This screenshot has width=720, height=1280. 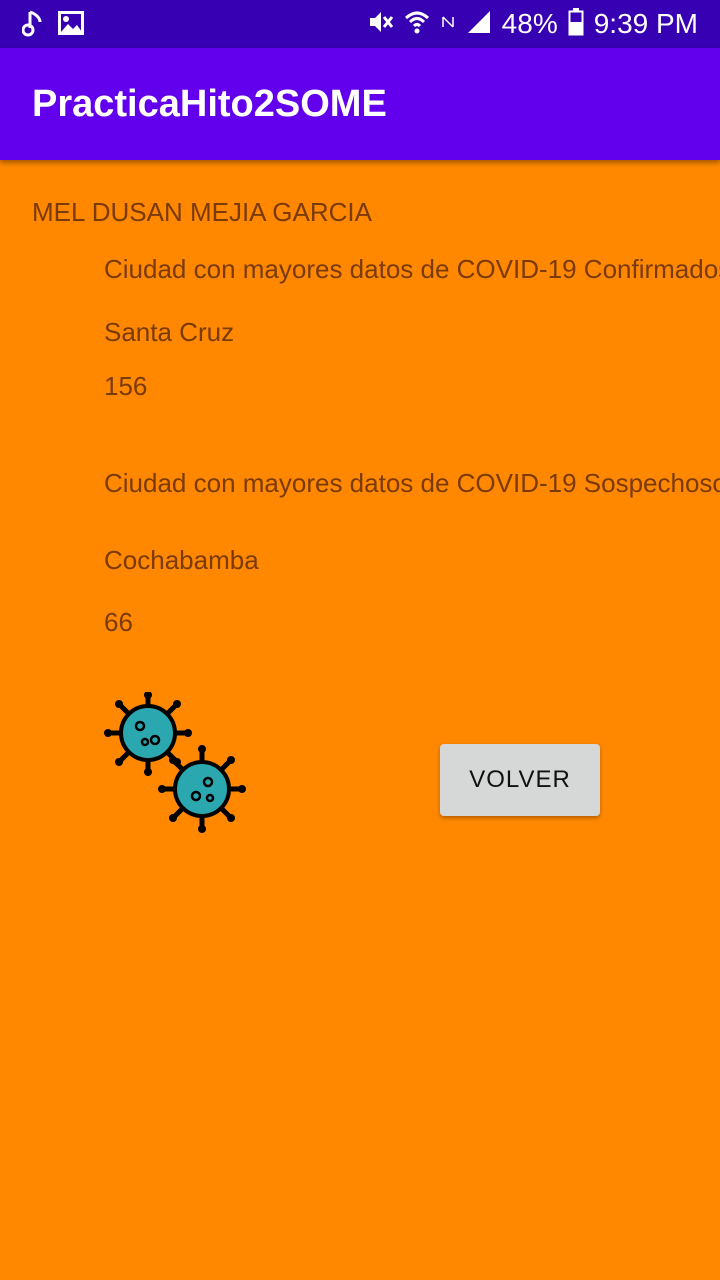 What do you see at coordinates (169, 332) in the screenshot?
I see `confirmed-city: Santa Cruz` at bounding box center [169, 332].